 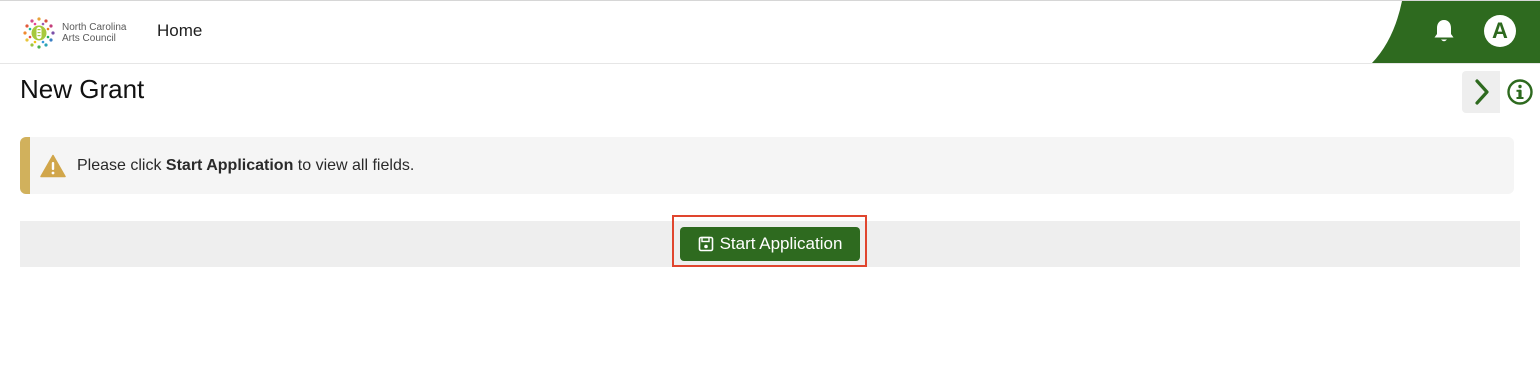 I want to click on org-logo: North Carolina Arts Council, so click(x=74, y=33).